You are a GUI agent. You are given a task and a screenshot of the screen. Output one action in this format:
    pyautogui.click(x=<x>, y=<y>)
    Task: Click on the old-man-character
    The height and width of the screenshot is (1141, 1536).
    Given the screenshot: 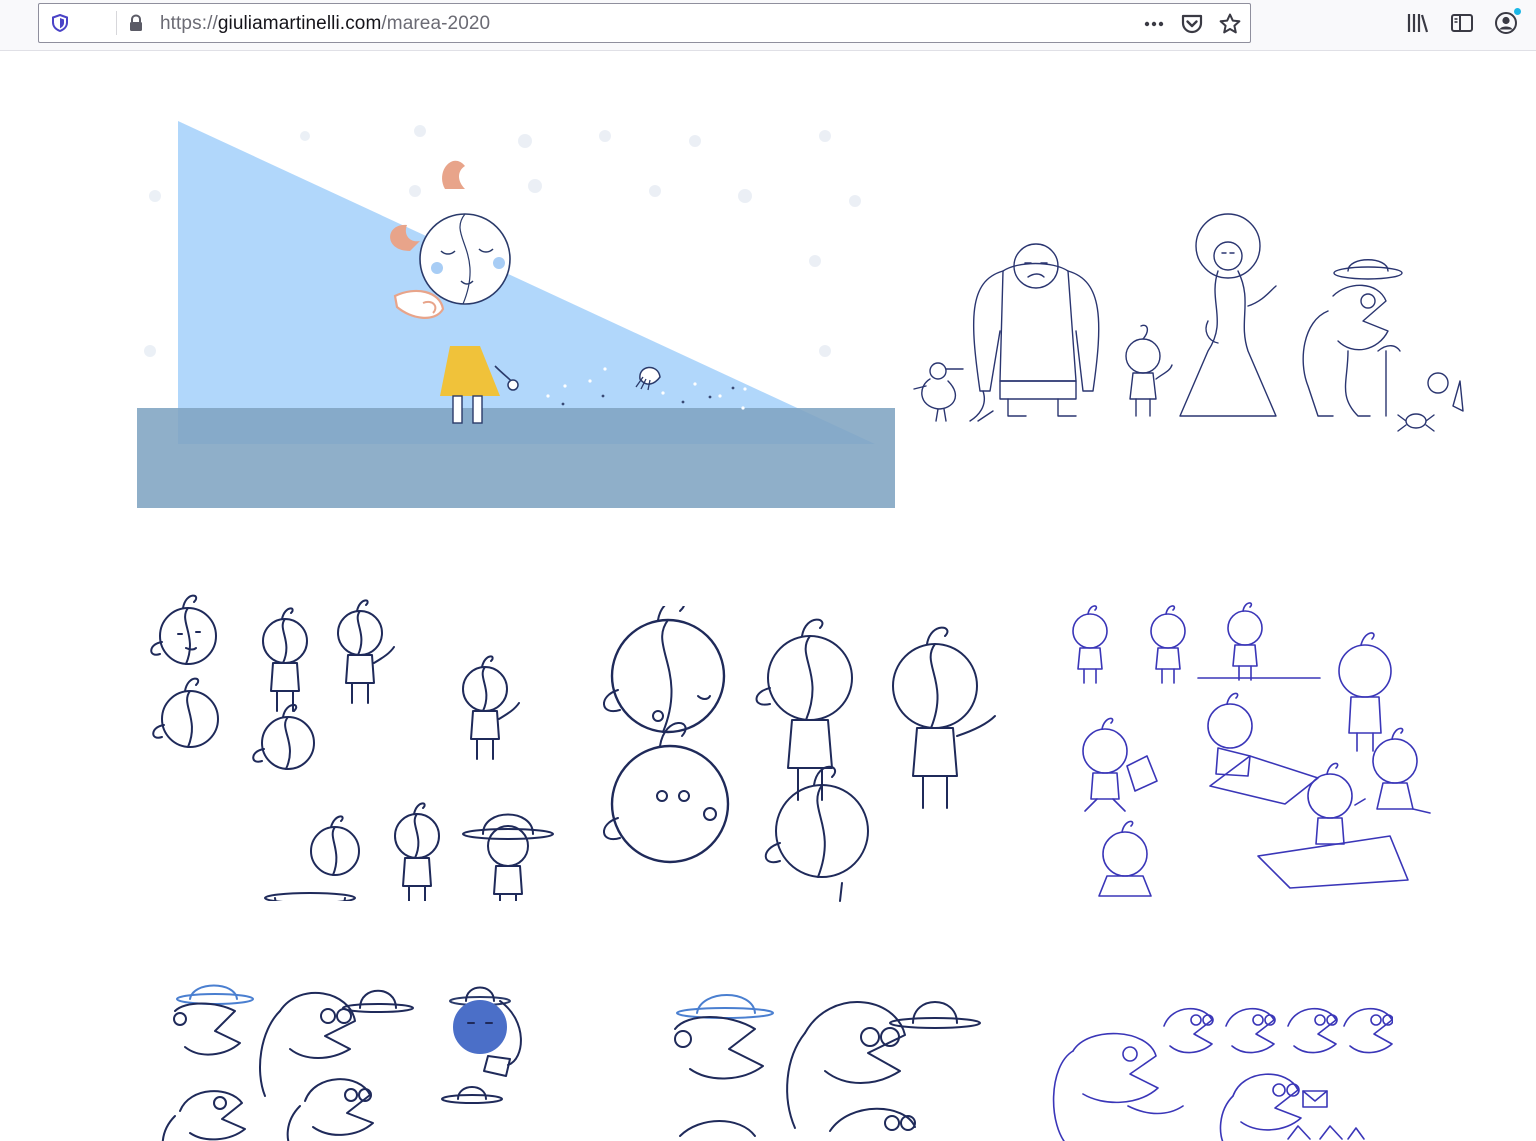 What is the action you would take?
    pyautogui.click(x=1352, y=338)
    